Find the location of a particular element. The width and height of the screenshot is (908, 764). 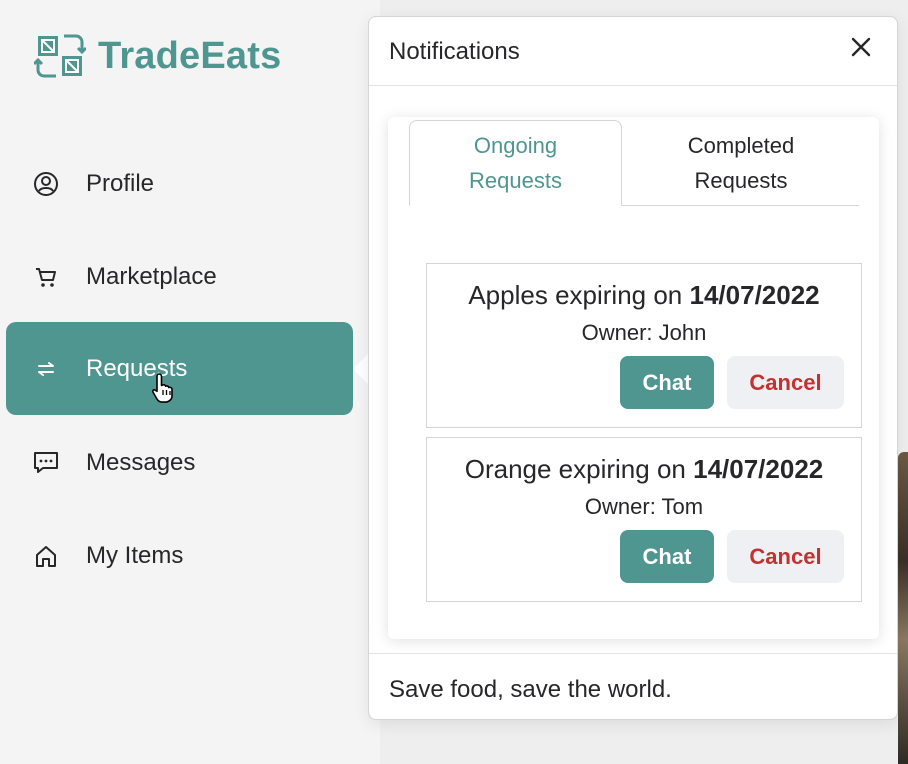

popover-title: Notifications is located at coordinates (454, 51).